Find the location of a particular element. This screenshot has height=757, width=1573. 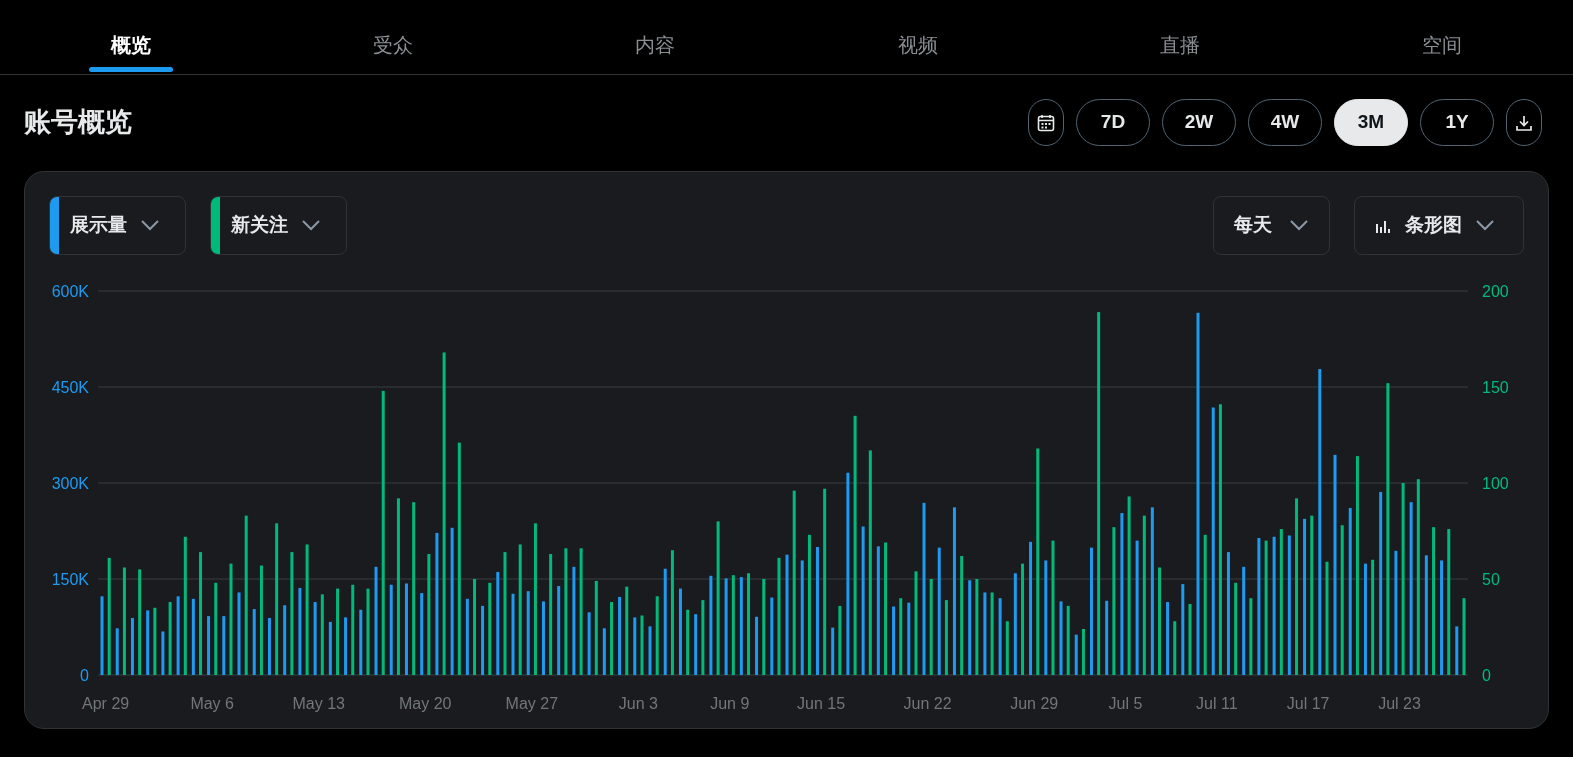

nav-tab: 内容 is located at coordinates (655, 37).